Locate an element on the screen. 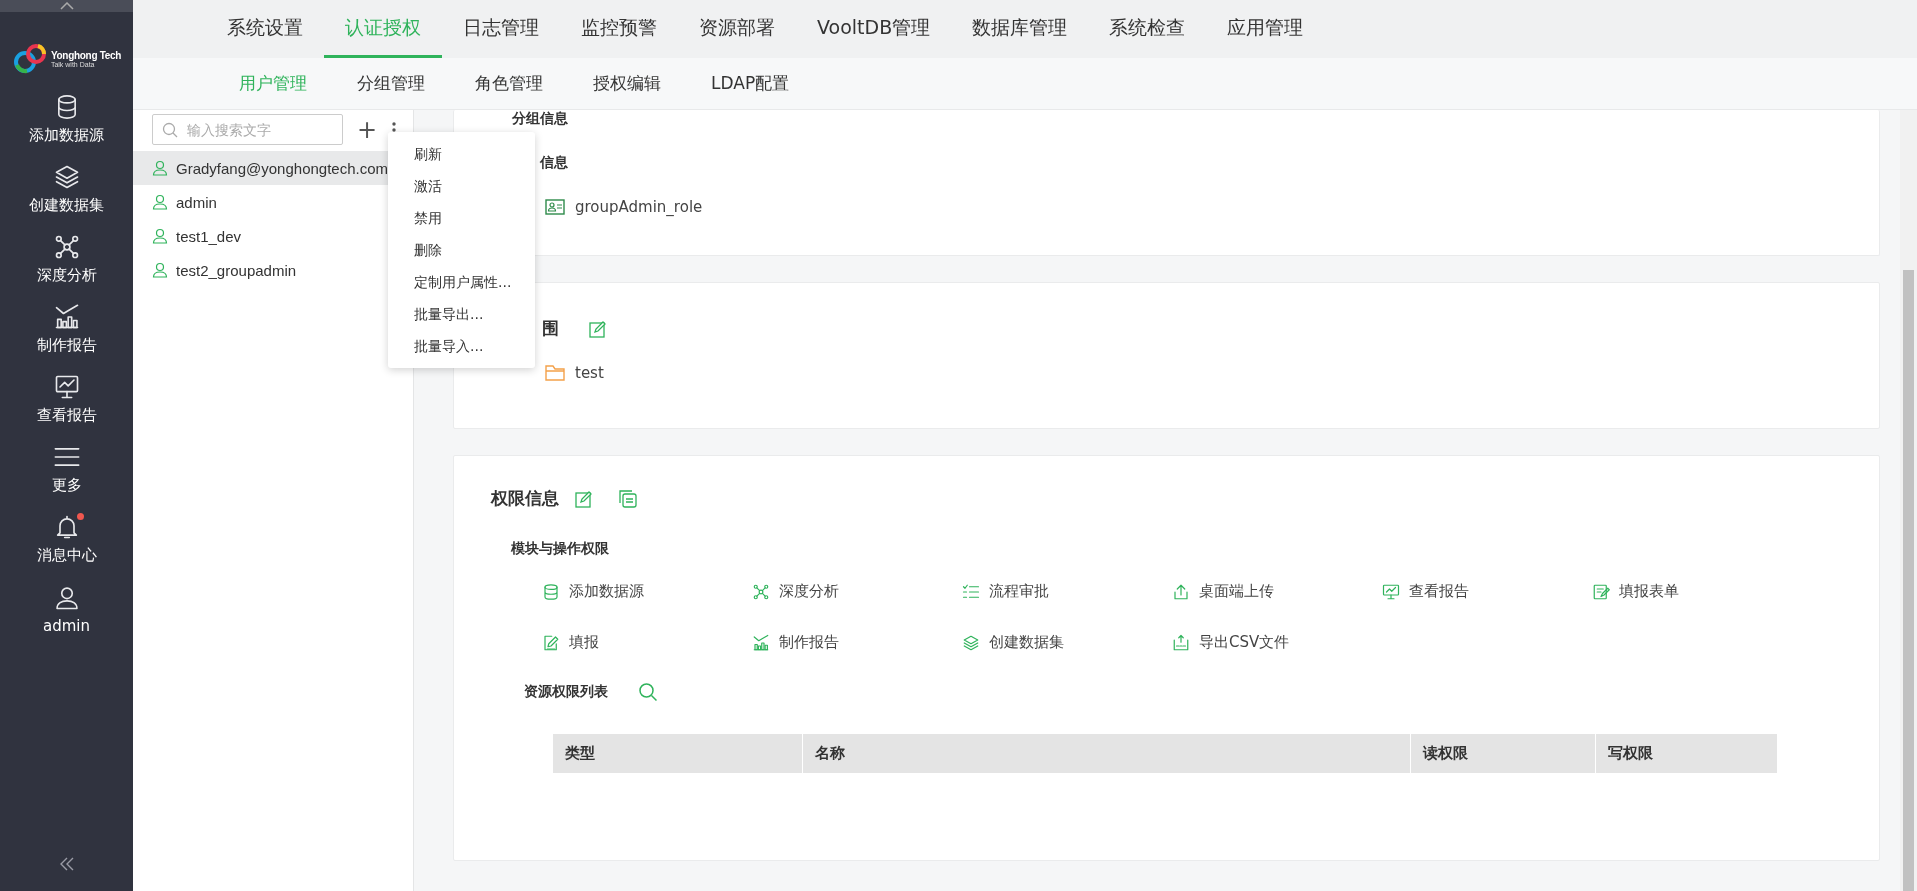 Image resolution: width=1917 pixels, height=891 pixels. section-heading: 围 is located at coordinates (550, 328).